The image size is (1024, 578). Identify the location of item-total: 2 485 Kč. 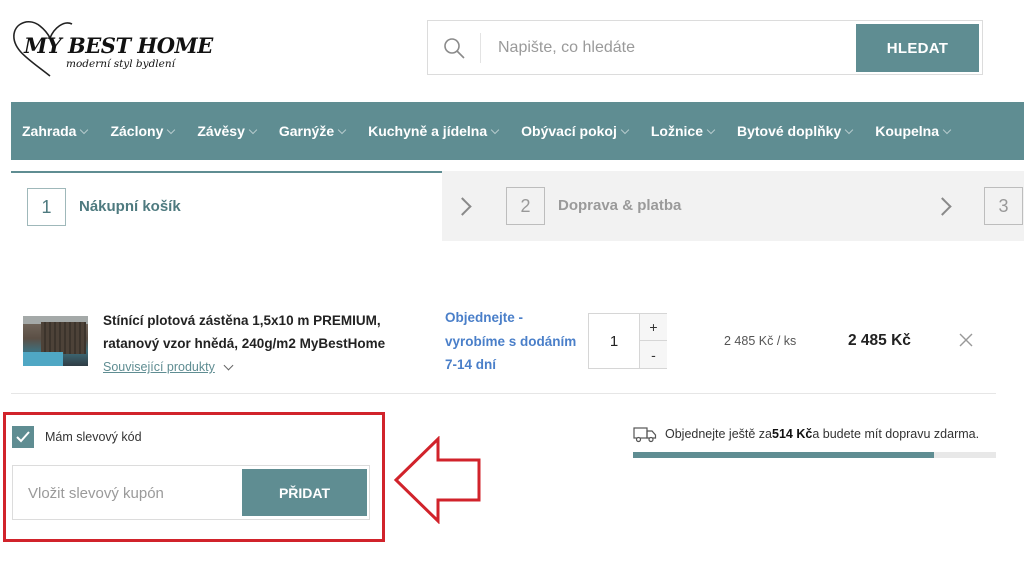
(879, 340).